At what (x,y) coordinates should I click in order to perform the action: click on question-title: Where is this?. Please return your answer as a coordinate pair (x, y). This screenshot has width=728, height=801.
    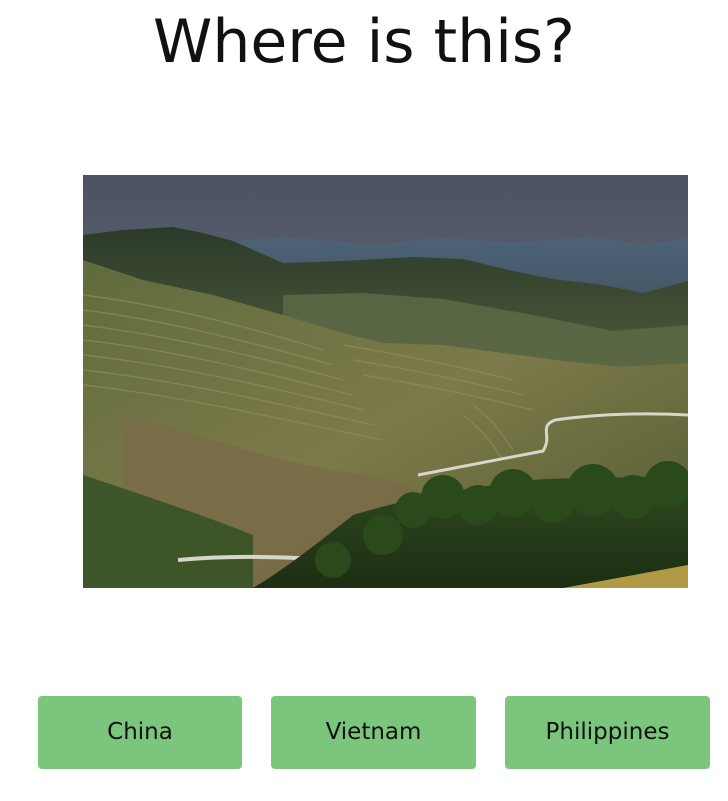
    Looking at the image, I should click on (364, 42).